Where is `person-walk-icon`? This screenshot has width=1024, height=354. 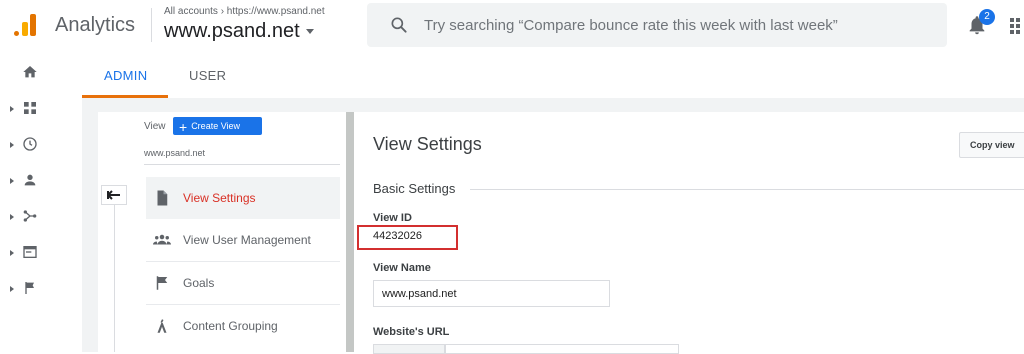
person-walk-icon is located at coordinates (162, 326).